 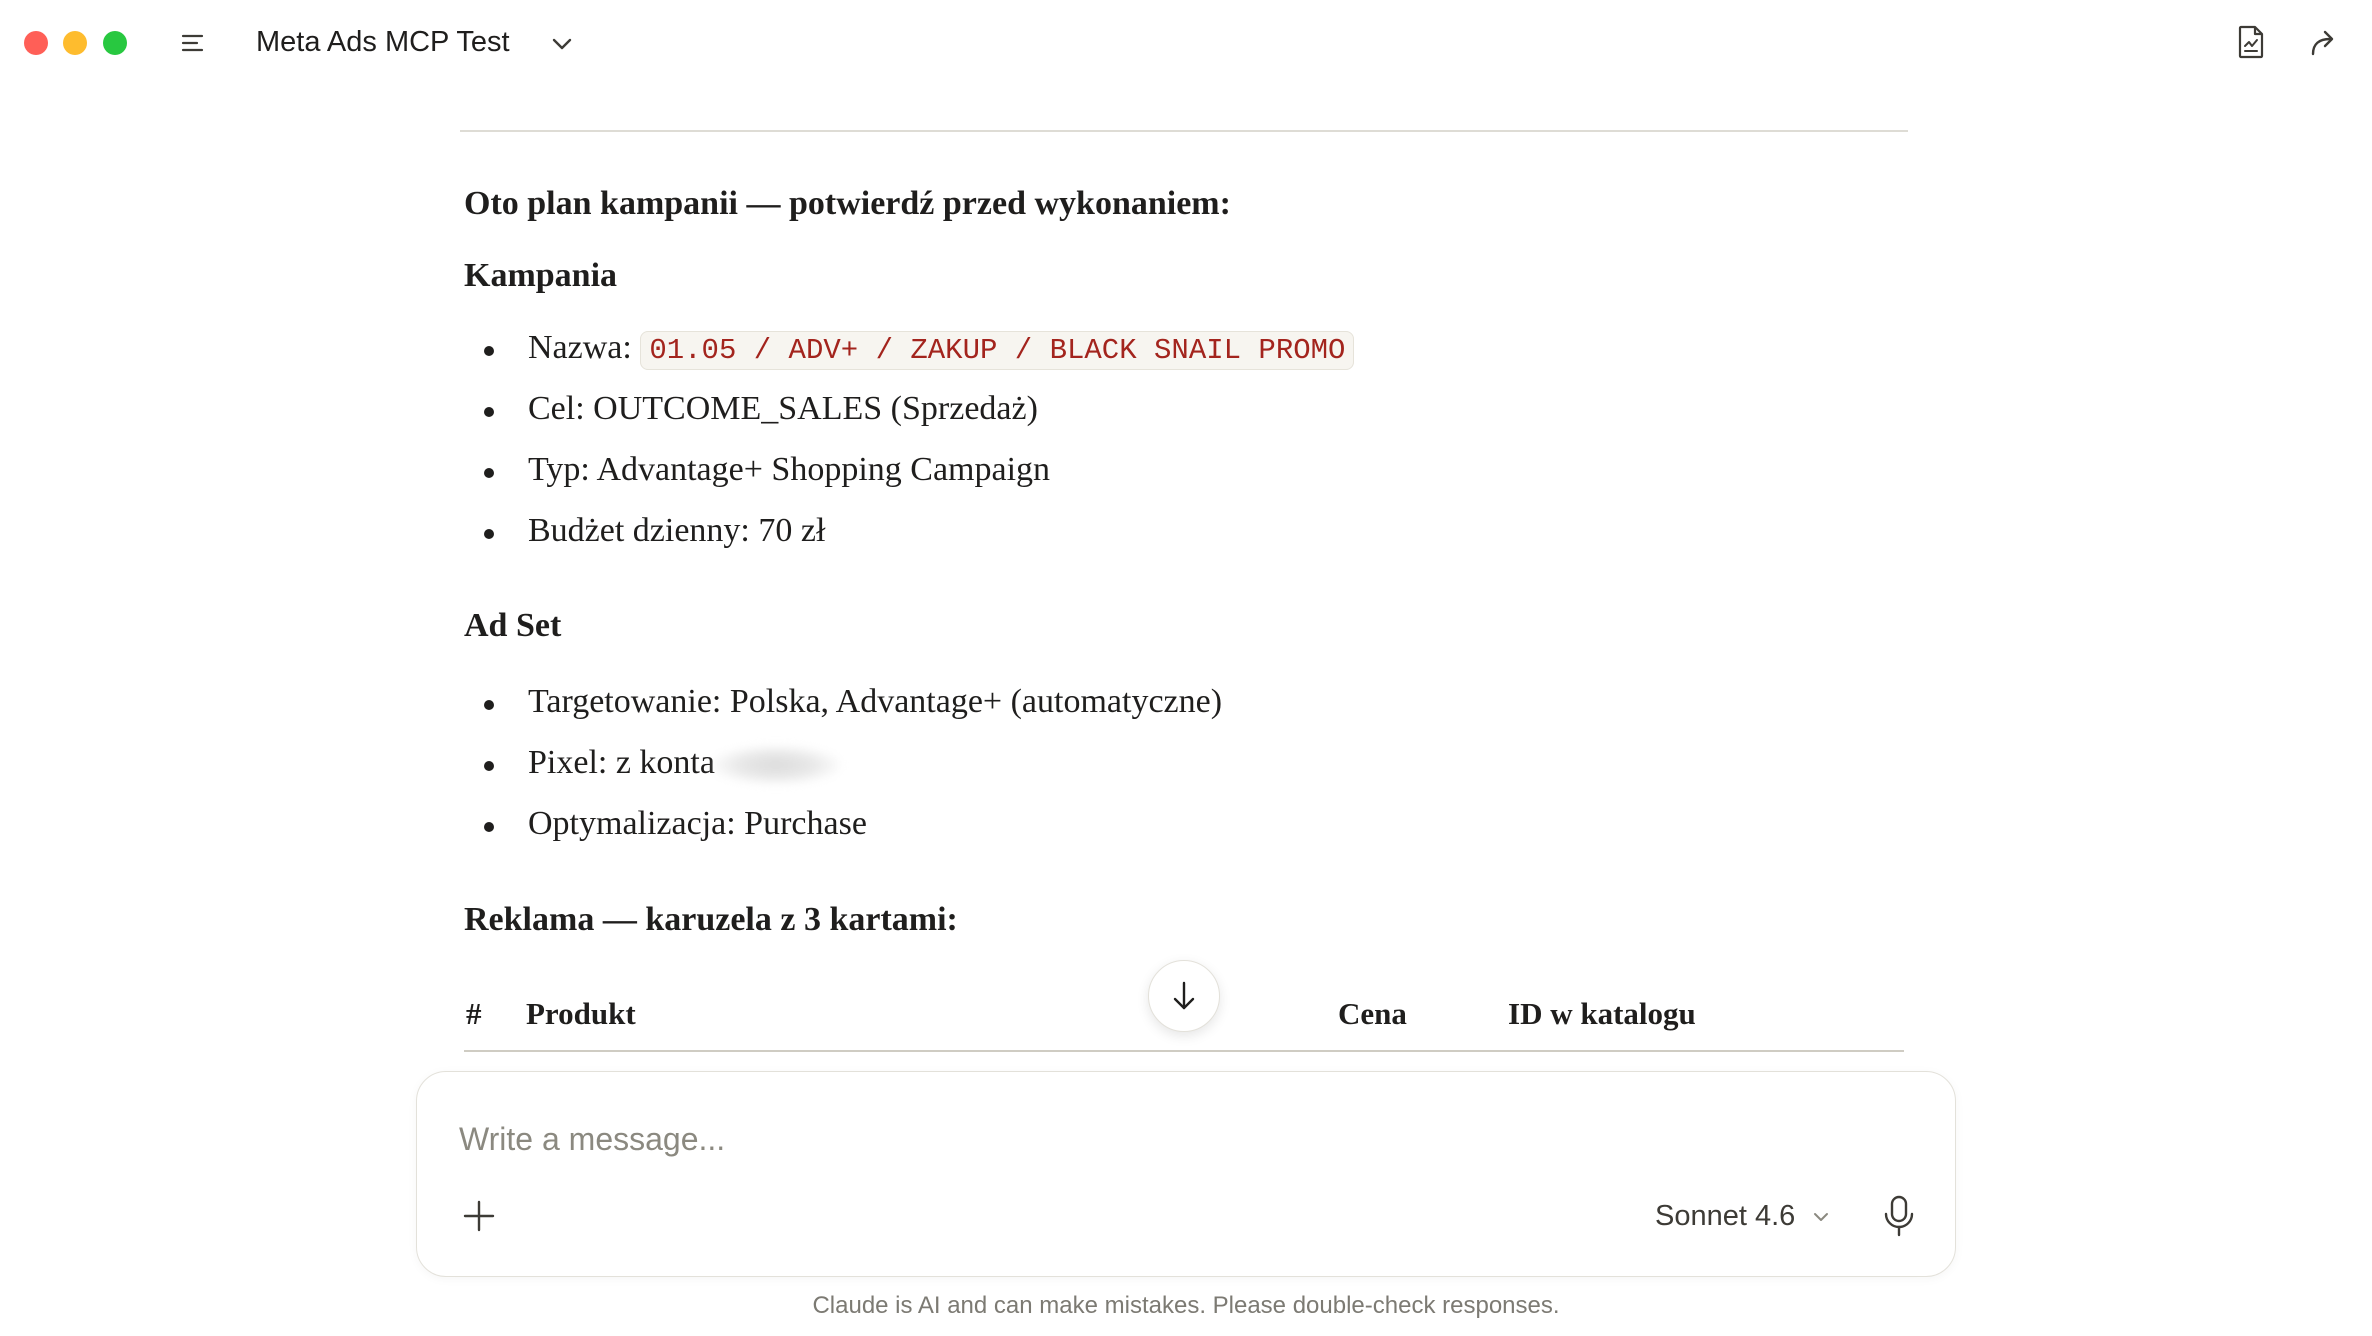 I want to click on document-icon, so click(x=2251, y=42).